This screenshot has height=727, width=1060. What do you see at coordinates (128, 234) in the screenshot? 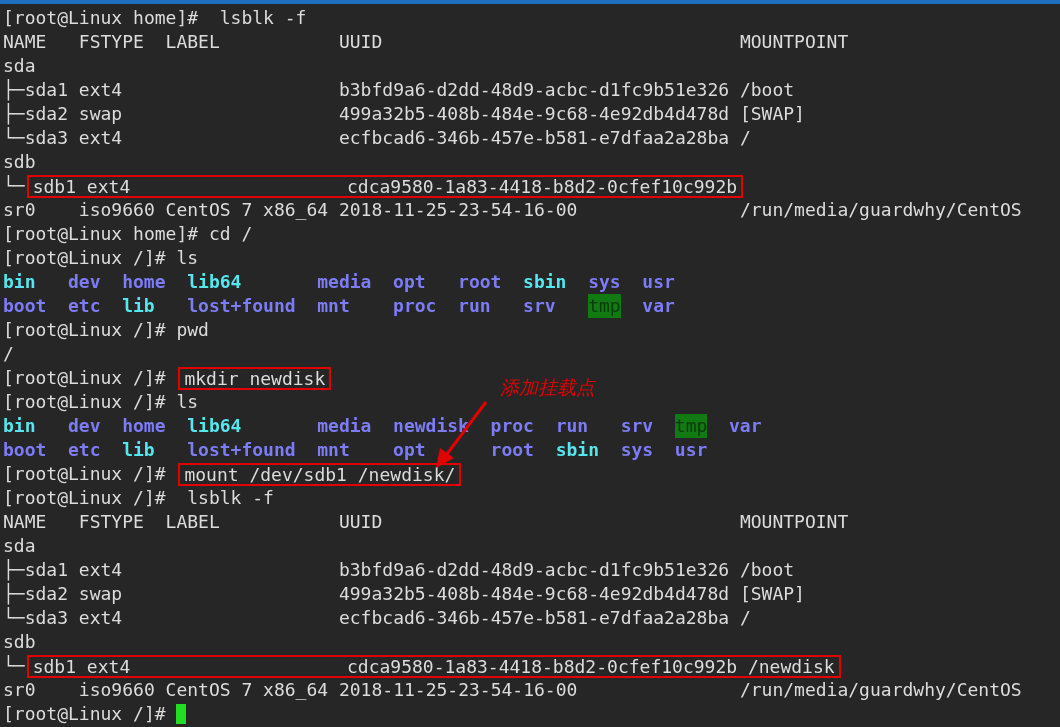
I see `terminal-text: [root@Linux home]# cd /` at bounding box center [128, 234].